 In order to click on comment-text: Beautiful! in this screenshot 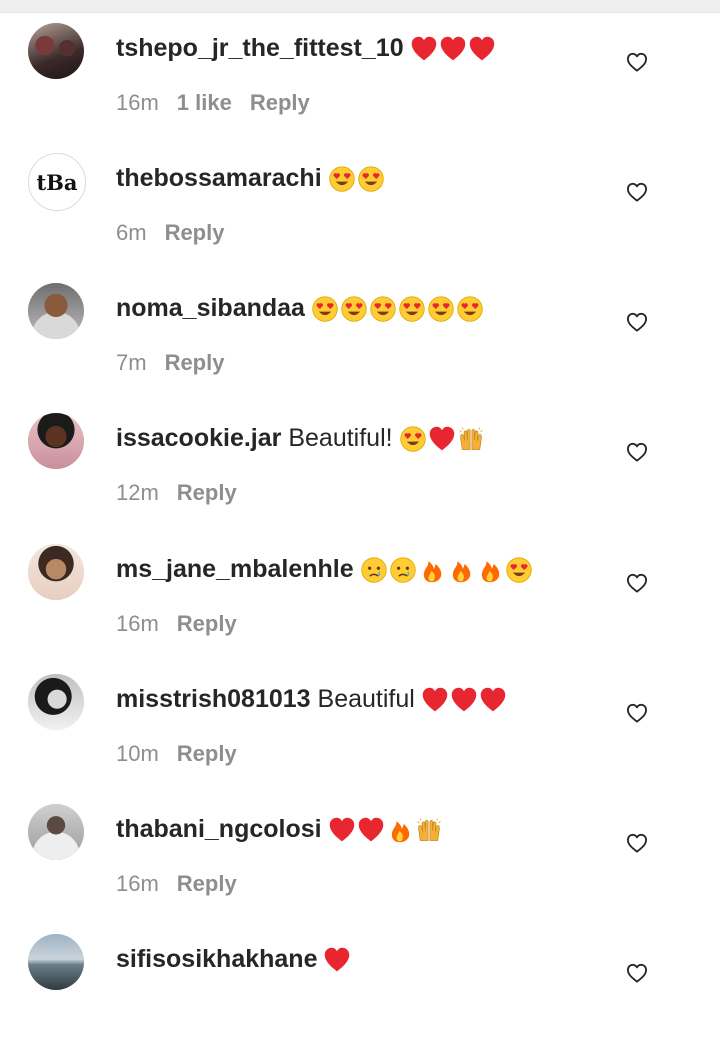, I will do `click(340, 438)`.